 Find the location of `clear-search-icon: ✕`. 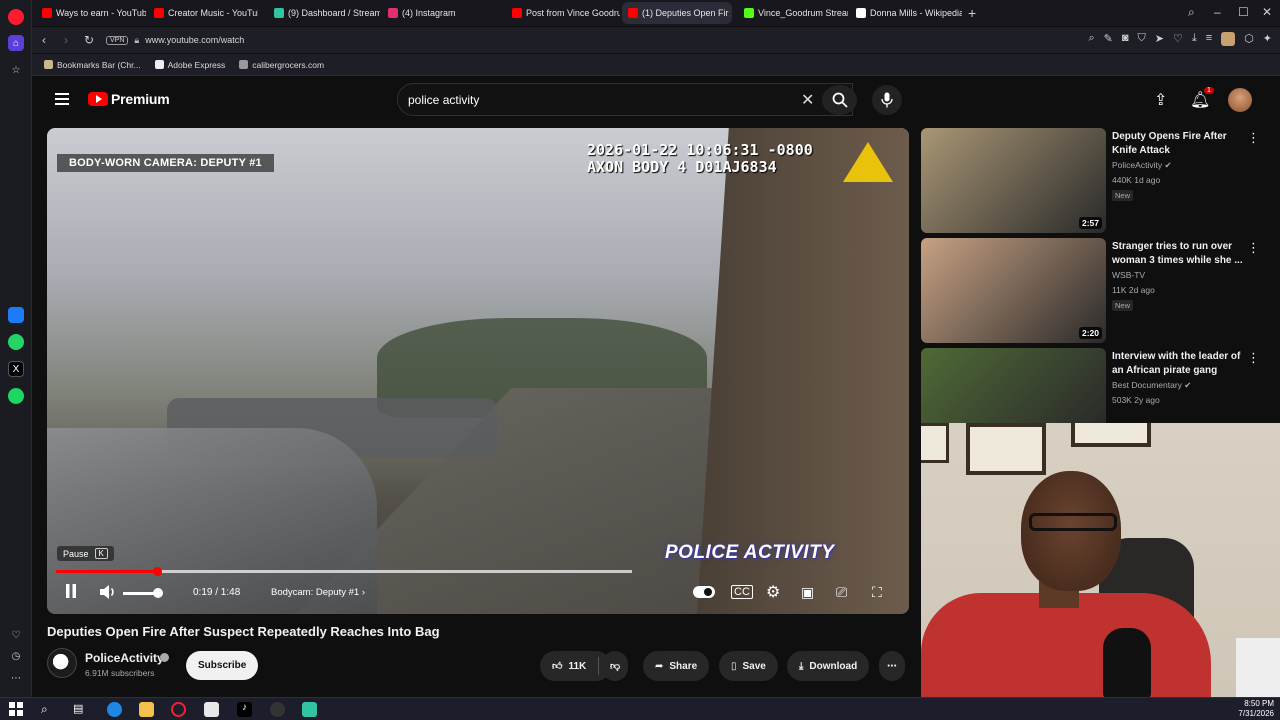

clear-search-icon: ✕ is located at coordinates (807, 100).